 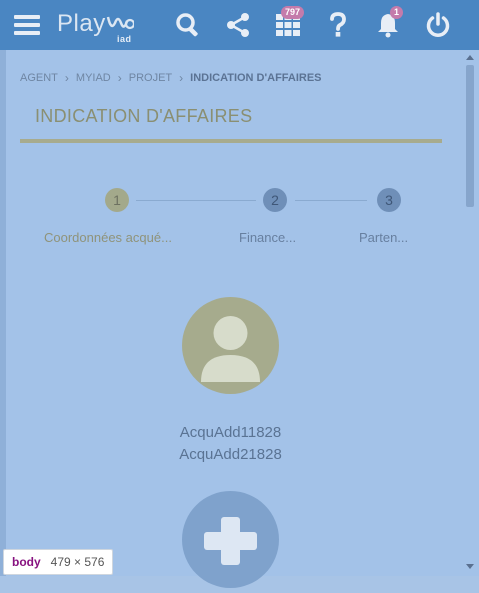 I want to click on top-bar: Play iad 797 1, so click(x=239, y=25).